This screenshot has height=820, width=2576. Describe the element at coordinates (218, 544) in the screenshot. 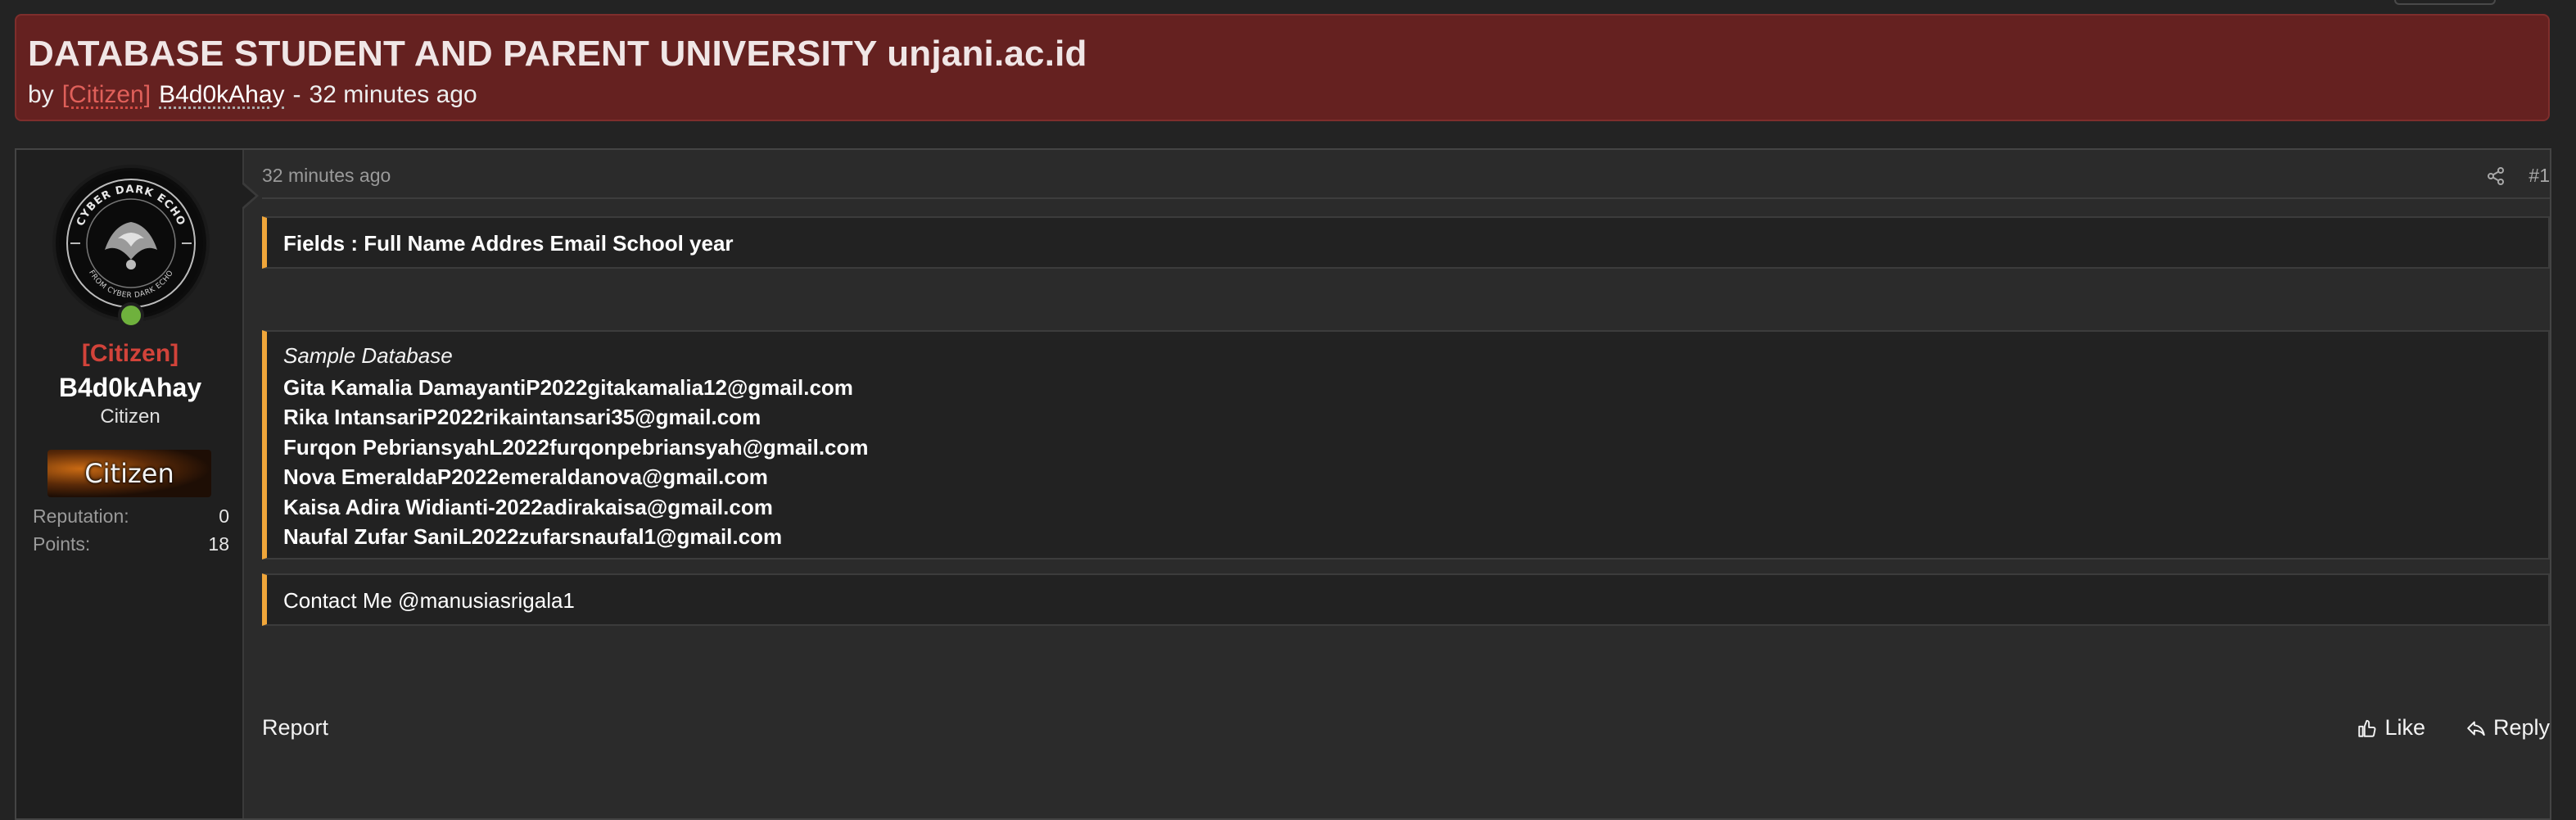

I see `stat-value: 18` at that location.